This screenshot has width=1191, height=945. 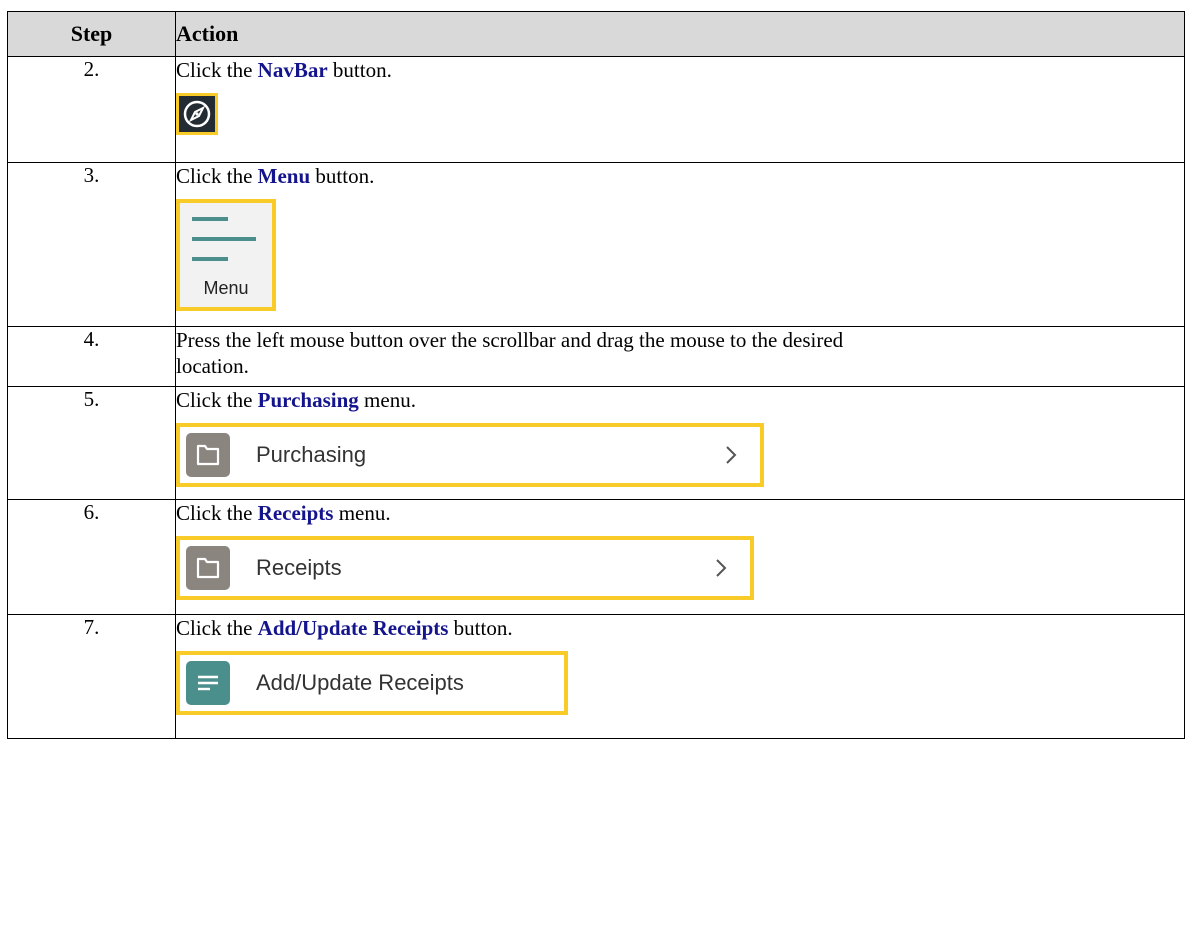 I want to click on instruction-line-2: location., so click(x=212, y=366).